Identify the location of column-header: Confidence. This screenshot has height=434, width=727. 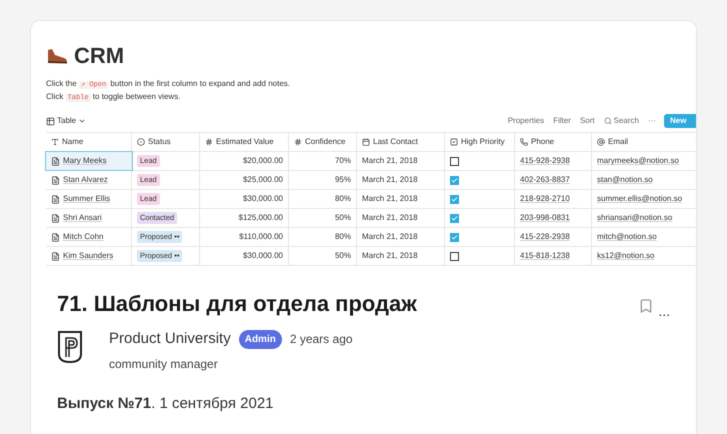
(323, 142).